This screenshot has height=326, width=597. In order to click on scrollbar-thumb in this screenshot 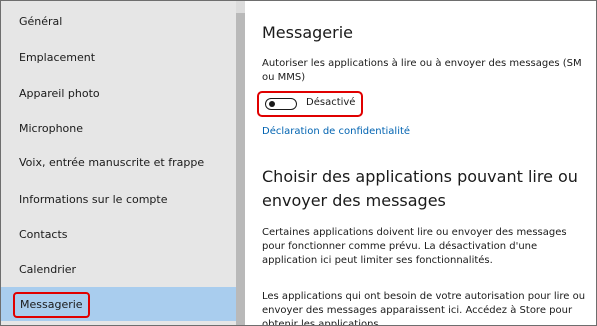, I will do `click(240, 169)`.